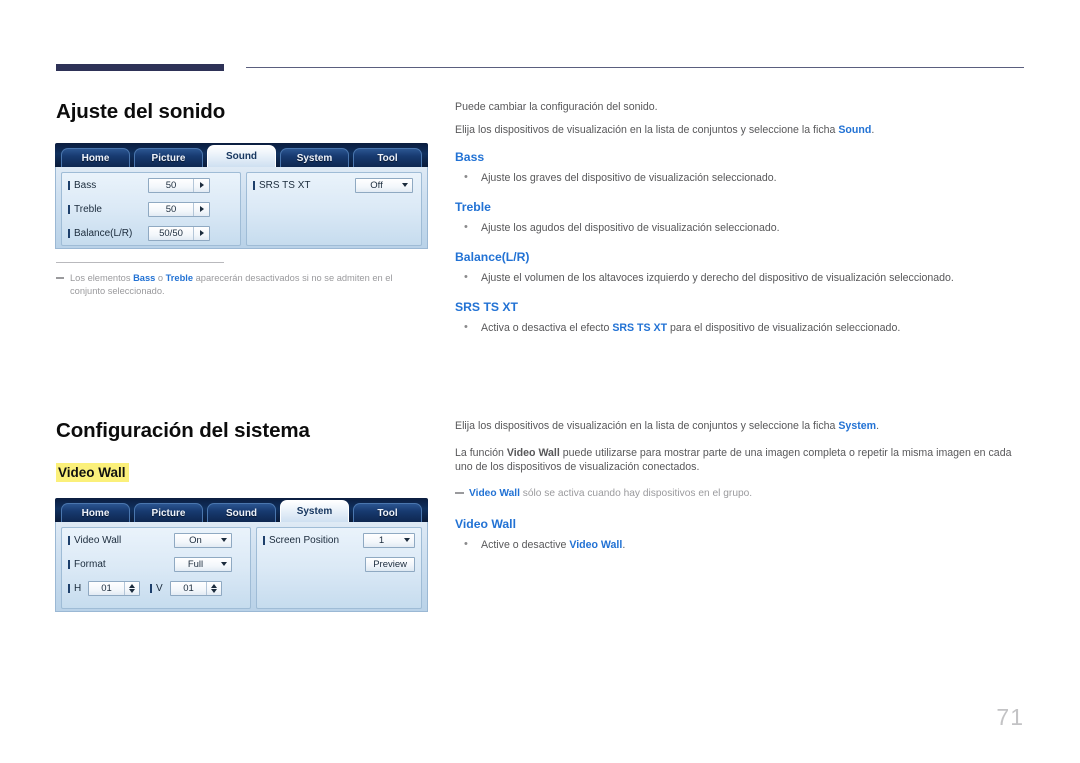  I want to click on row-treble: Treble 50, so click(151, 209).